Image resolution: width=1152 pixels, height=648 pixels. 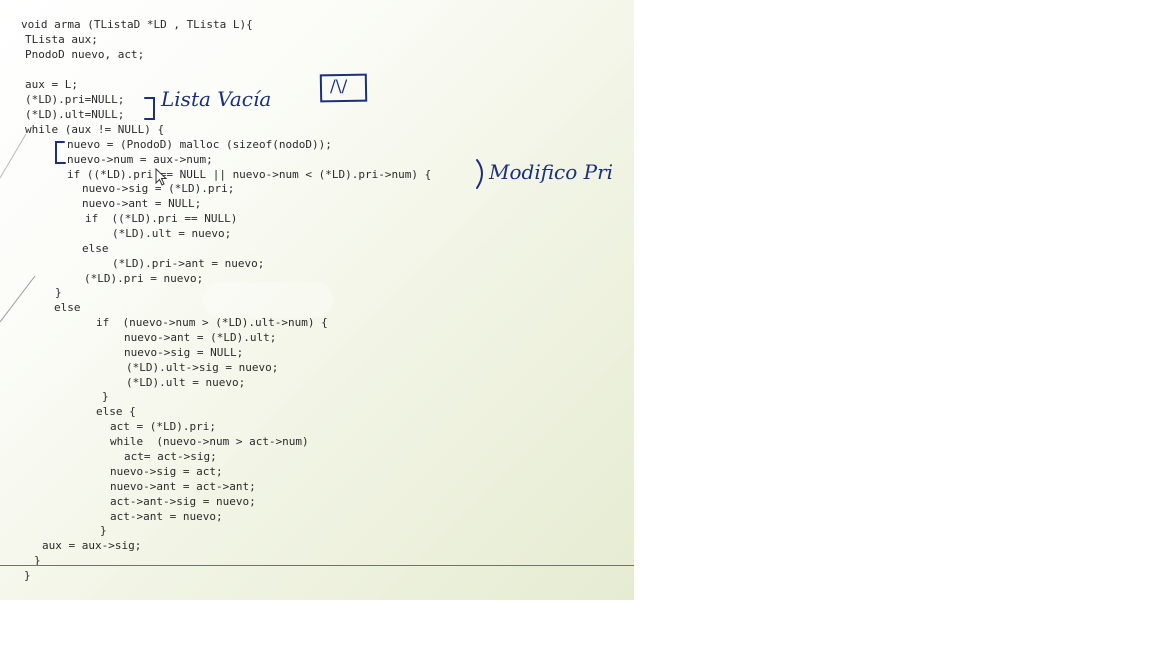 What do you see at coordinates (216, 99) in the screenshot?
I see `handwritten-note-lista-vacia: Lista Vacía` at bounding box center [216, 99].